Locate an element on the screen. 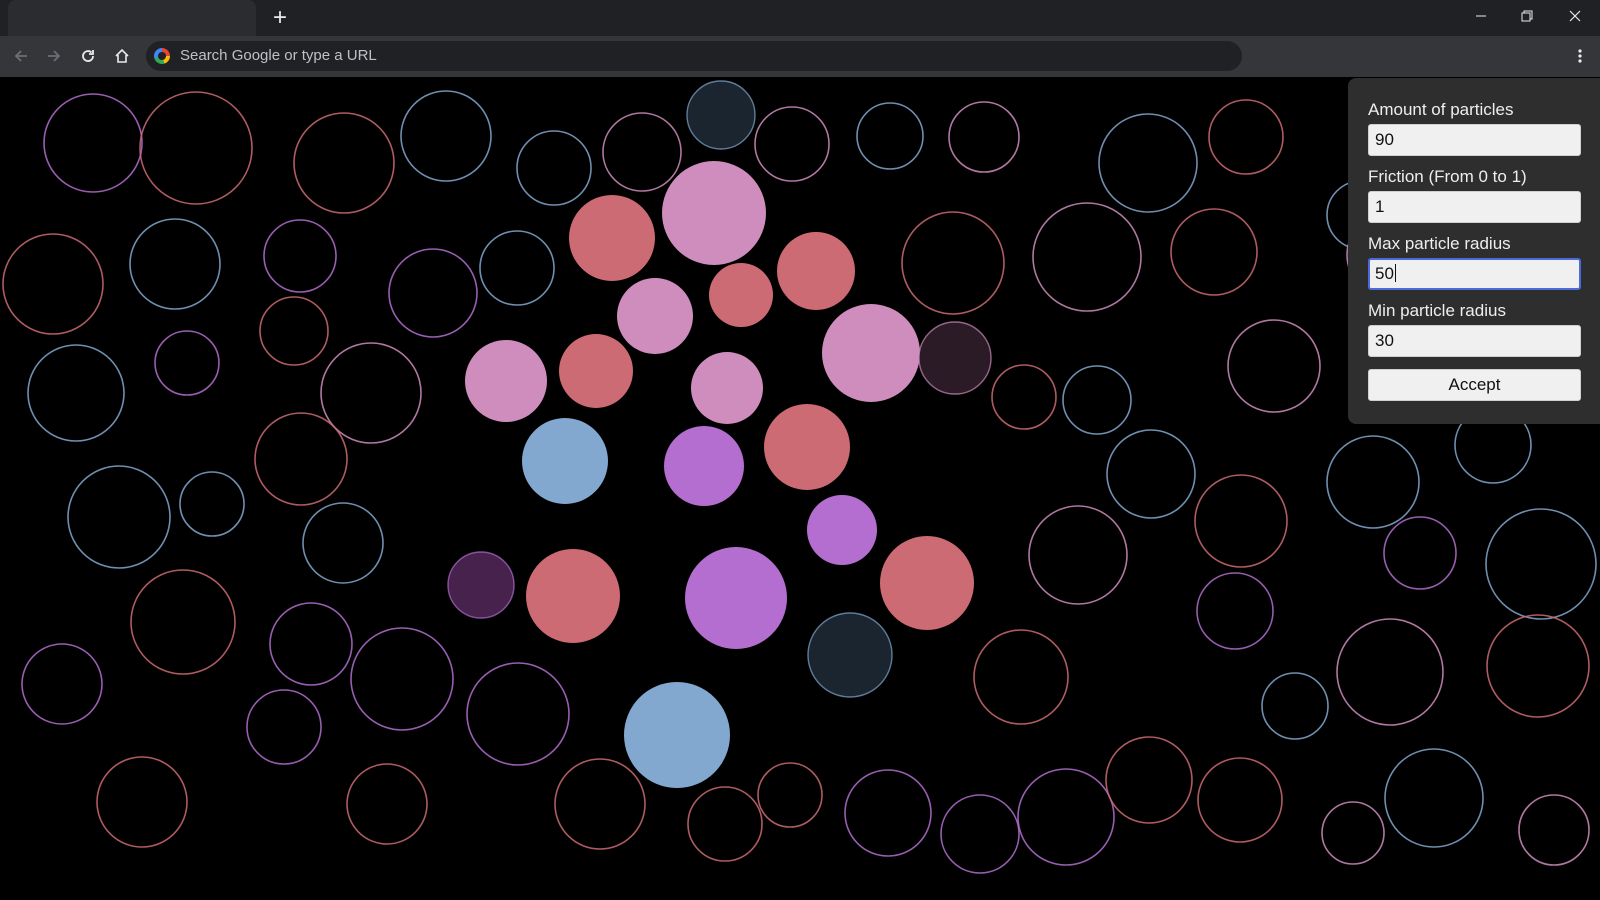  forward-arrow-icon is located at coordinates (54, 56).